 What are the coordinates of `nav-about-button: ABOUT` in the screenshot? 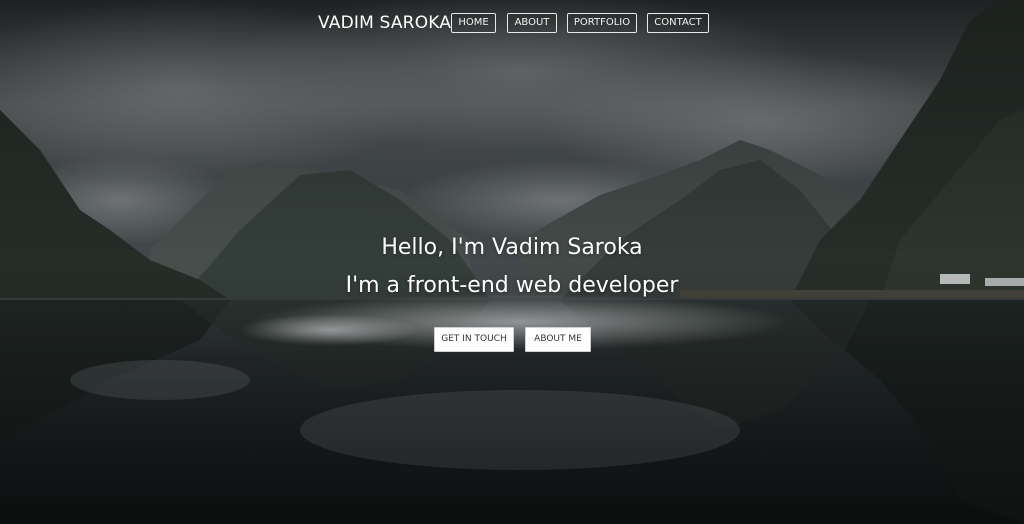 It's located at (532, 23).